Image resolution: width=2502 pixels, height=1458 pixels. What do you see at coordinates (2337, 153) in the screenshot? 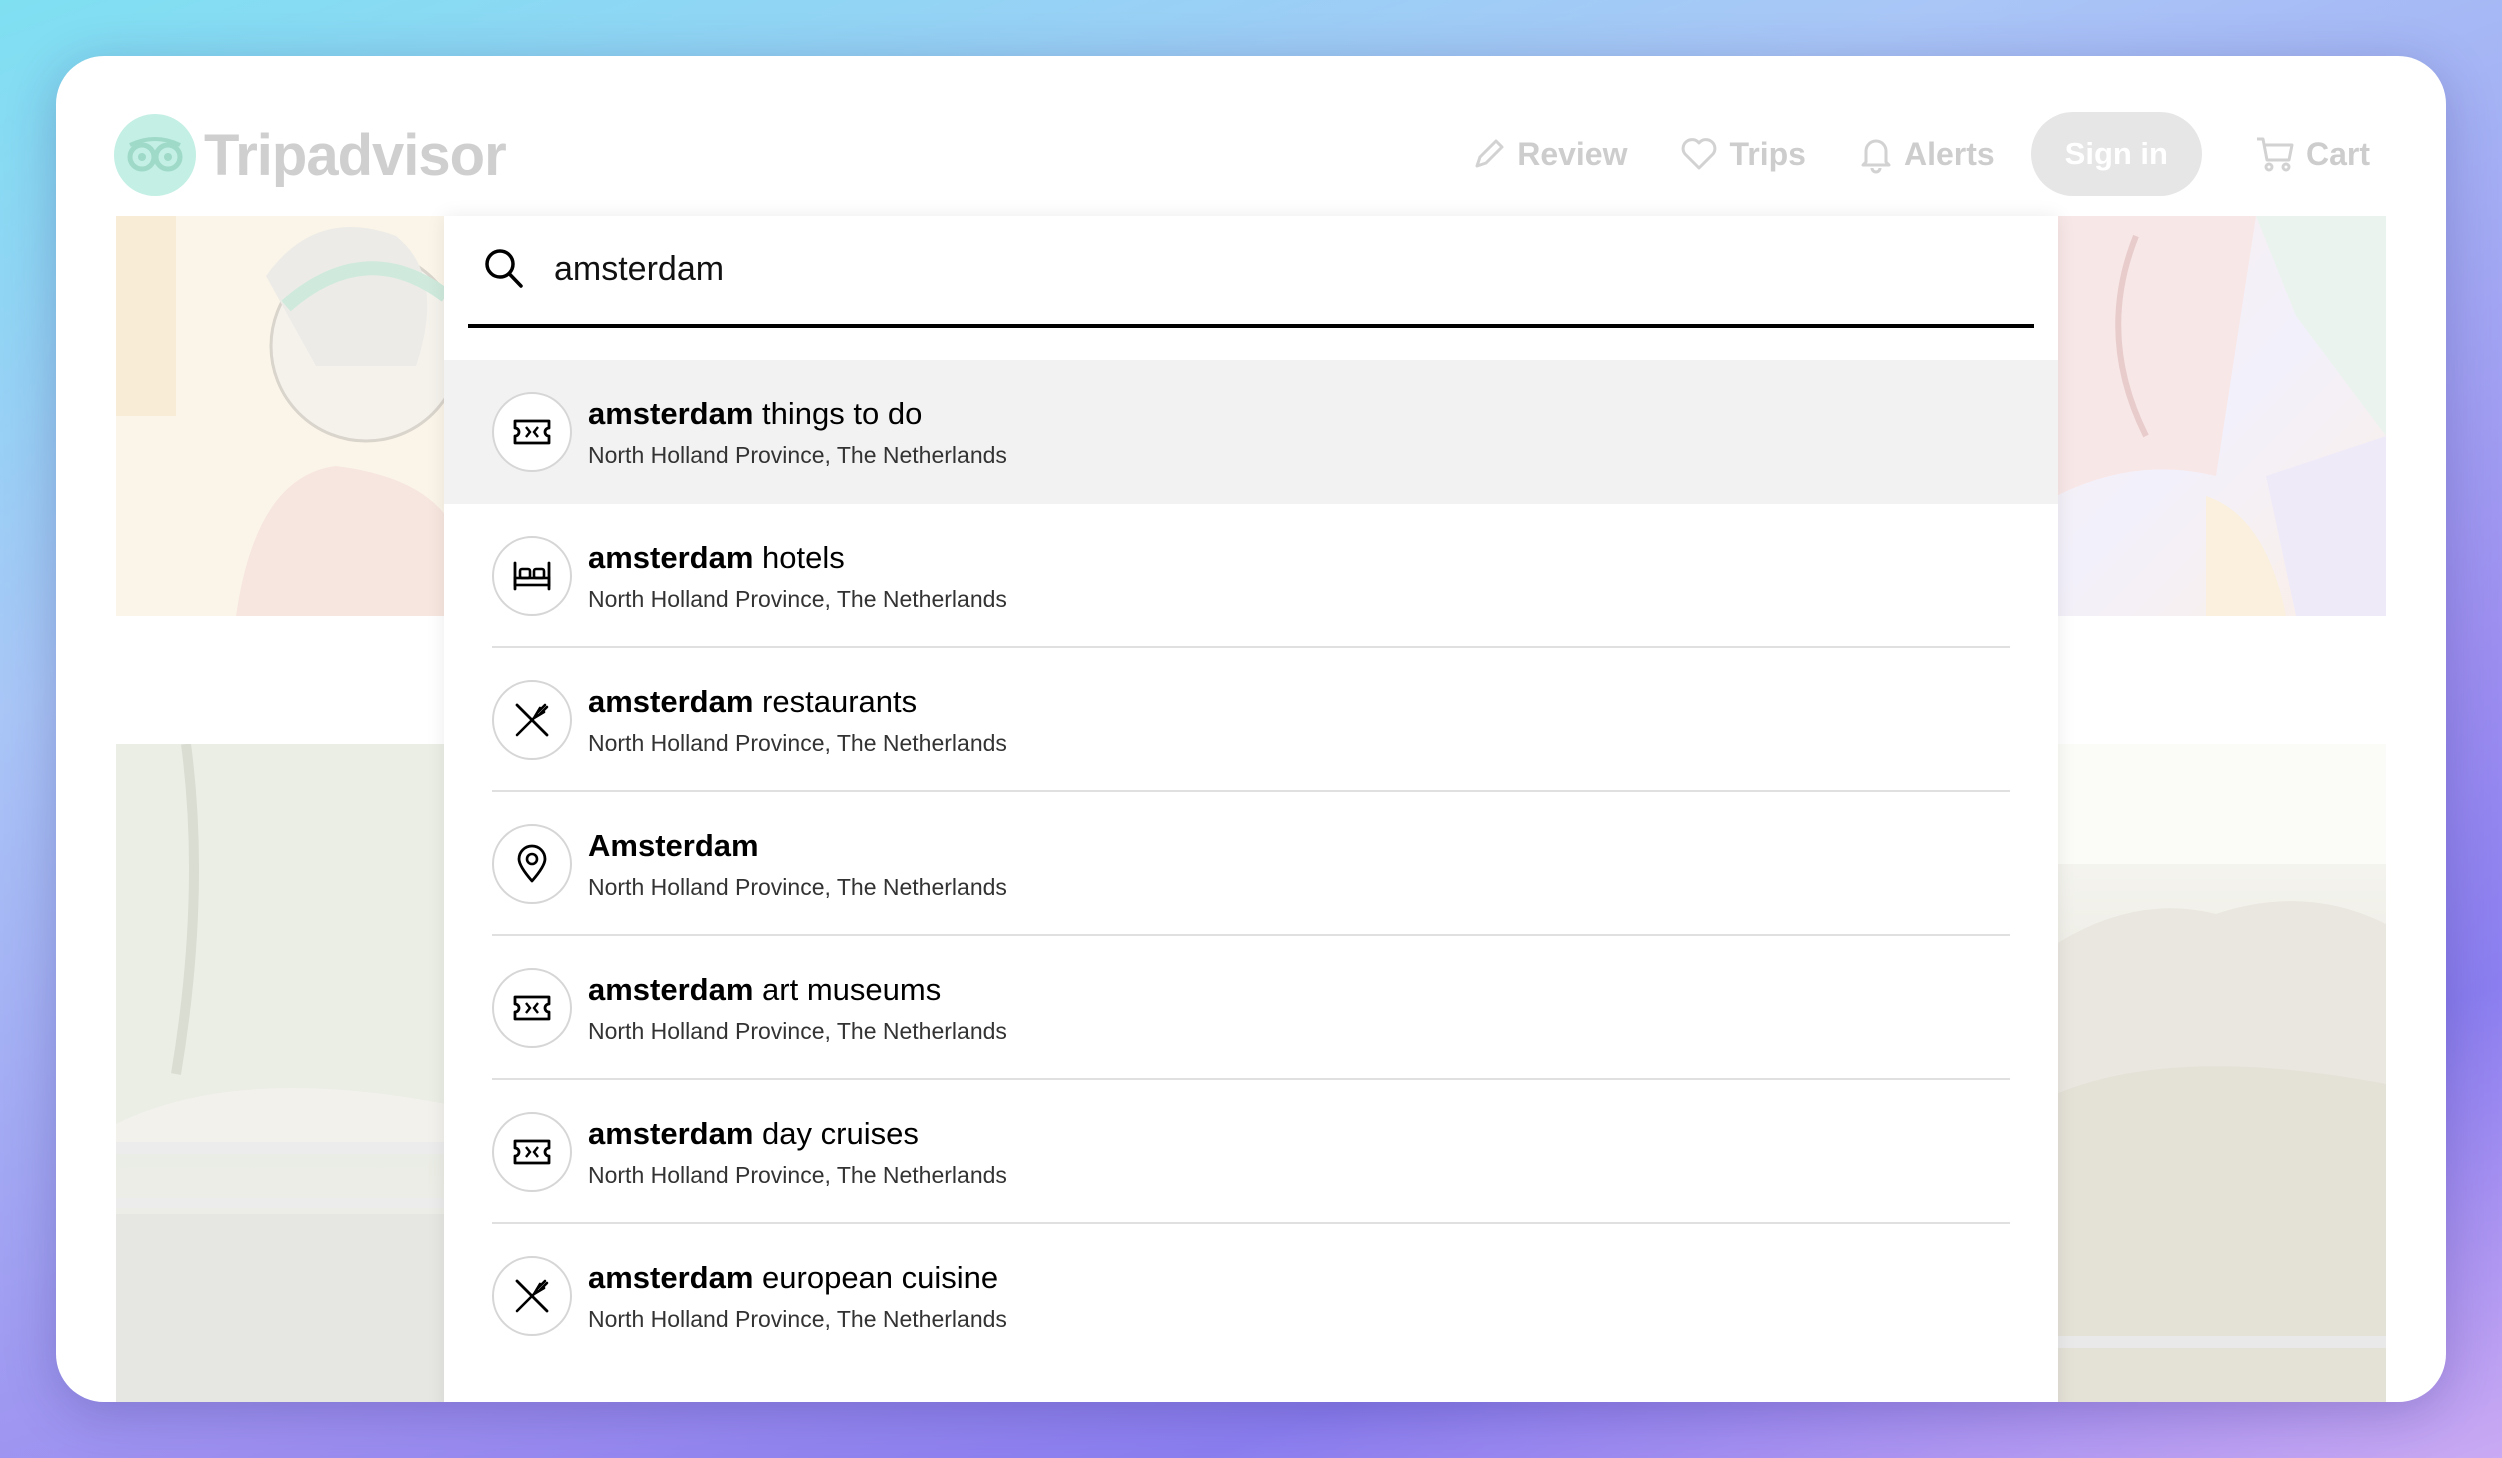
I see `cart-label: Cart` at bounding box center [2337, 153].